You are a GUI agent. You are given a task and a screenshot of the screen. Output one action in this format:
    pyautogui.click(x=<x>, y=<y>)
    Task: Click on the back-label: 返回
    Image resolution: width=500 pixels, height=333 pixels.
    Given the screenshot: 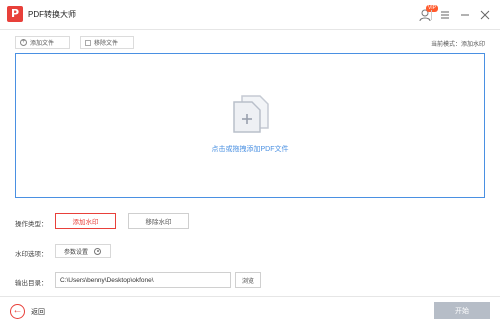 What is the action you would take?
    pyautogui.click(x=38, y=312)
    